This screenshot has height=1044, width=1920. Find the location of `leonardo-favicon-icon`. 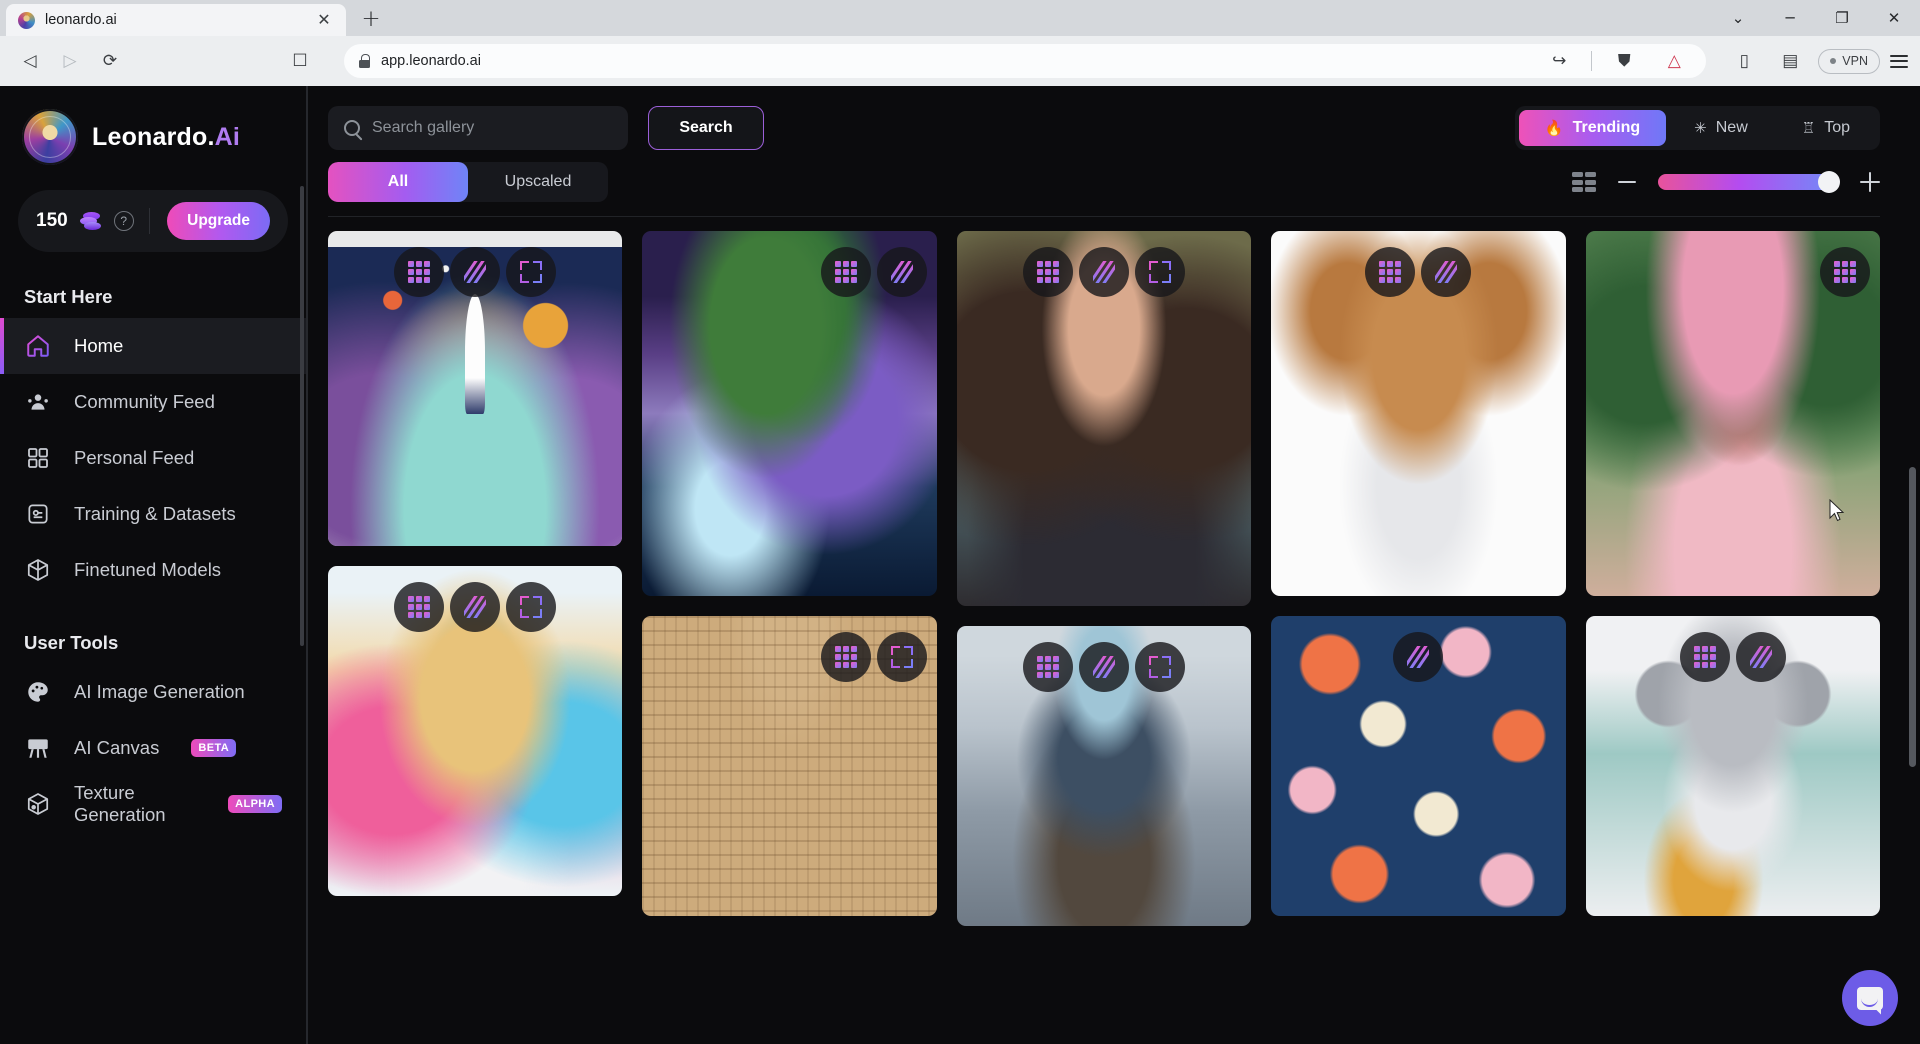

leonardo-favicon-icon is located at coordinates (26, 20).